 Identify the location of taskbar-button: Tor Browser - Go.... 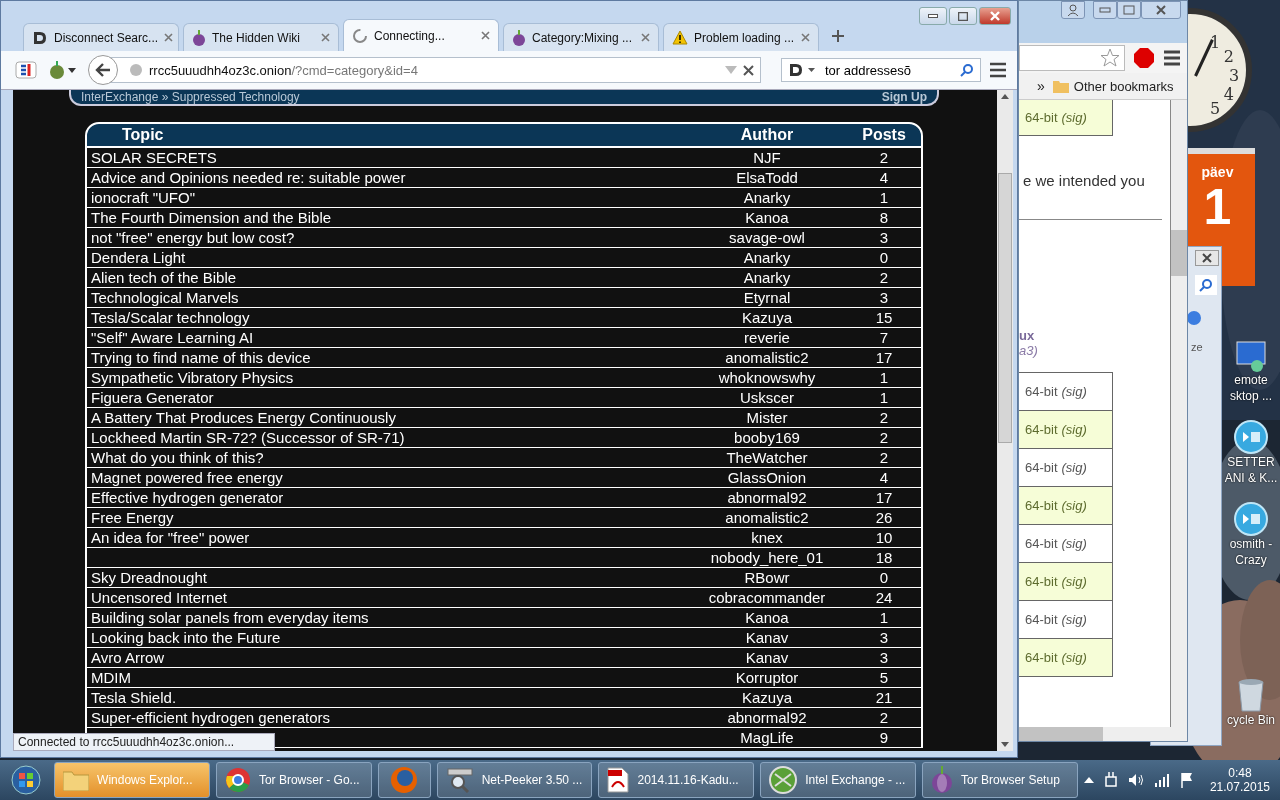
(293, 780).